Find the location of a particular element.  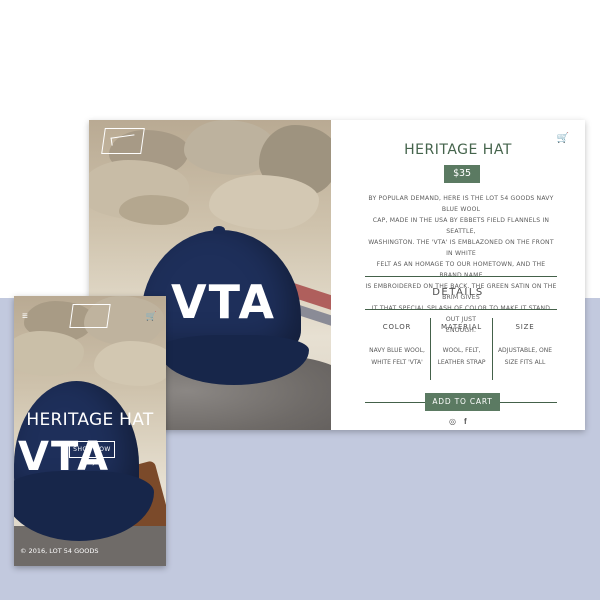

spec-value: NAVY BLUE WOOL, WHITE FELT 'VTA' is located at coordinates (397, 356).